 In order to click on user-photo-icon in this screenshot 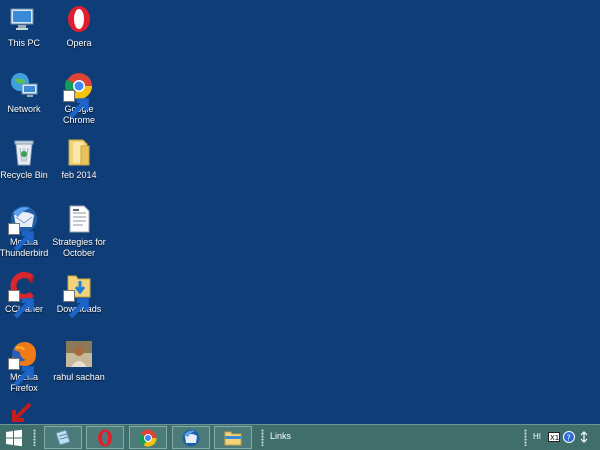, I will do `click(79, 354)`.